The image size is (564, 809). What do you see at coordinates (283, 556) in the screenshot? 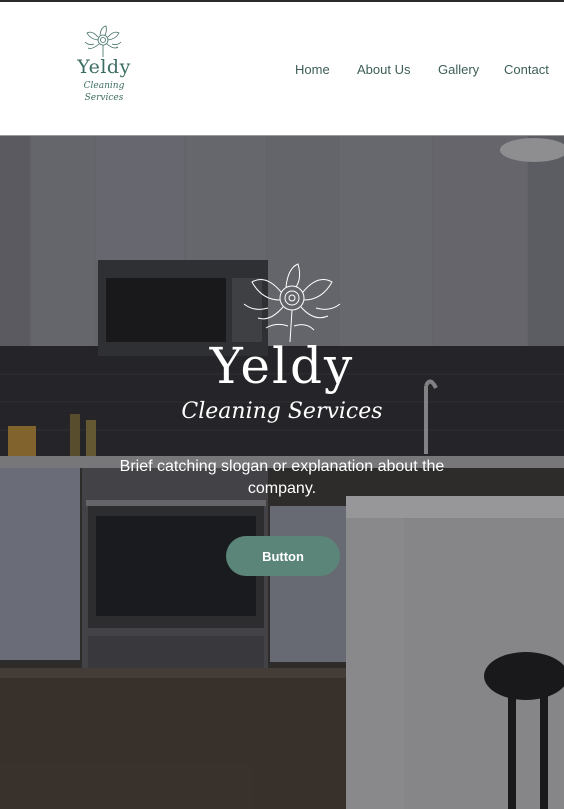
I see `hero-cta-button: Button` at bounding box center [283, 556].